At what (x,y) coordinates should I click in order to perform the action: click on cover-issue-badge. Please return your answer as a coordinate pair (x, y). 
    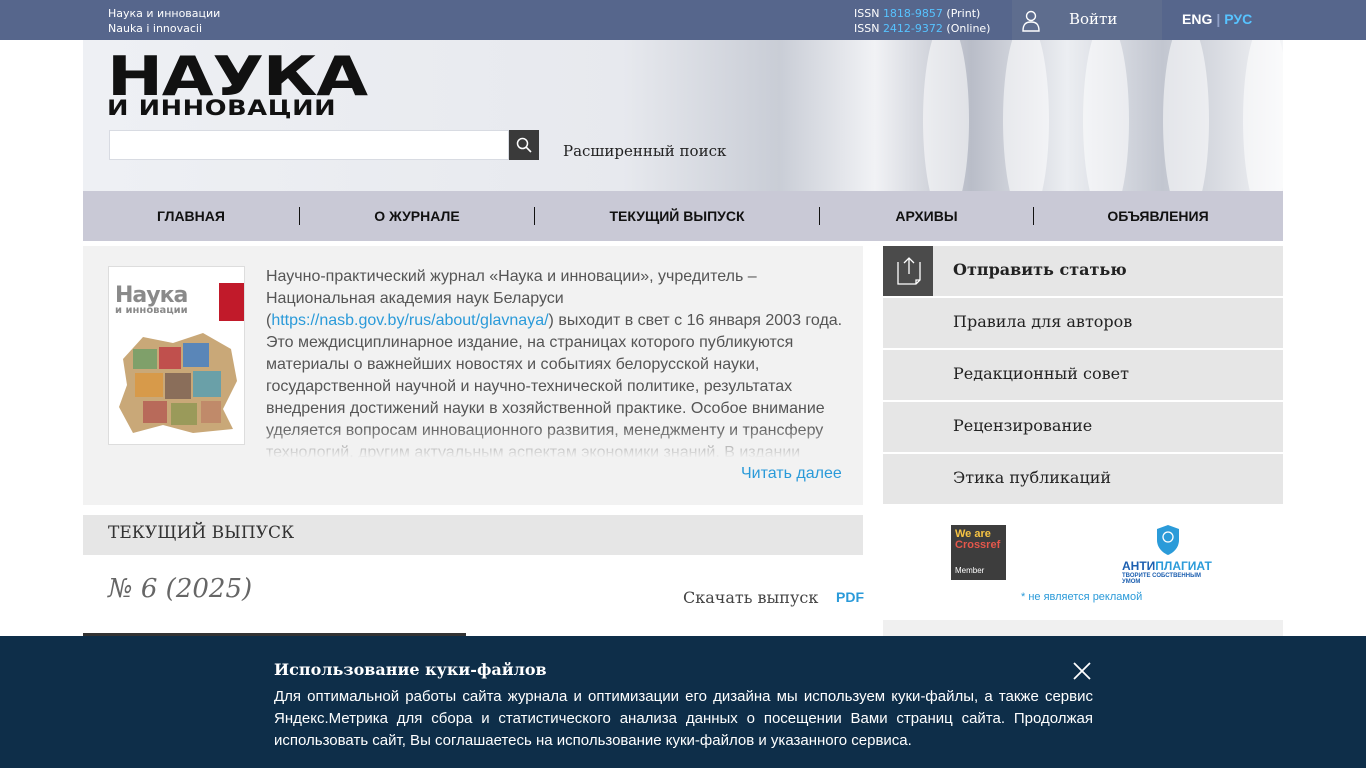
    Looking at the image, I should click on (231, 302).